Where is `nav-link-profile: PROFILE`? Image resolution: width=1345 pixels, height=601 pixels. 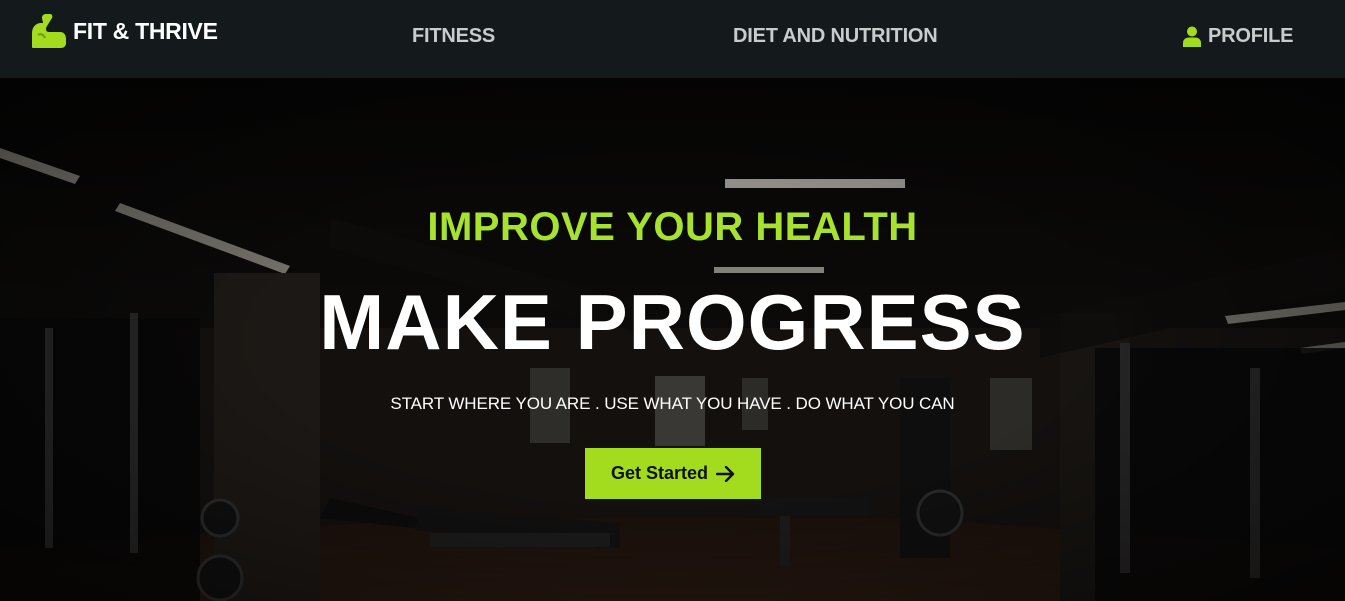
nav-link-profile: PROFILE is located at coordinates (1238, 36).